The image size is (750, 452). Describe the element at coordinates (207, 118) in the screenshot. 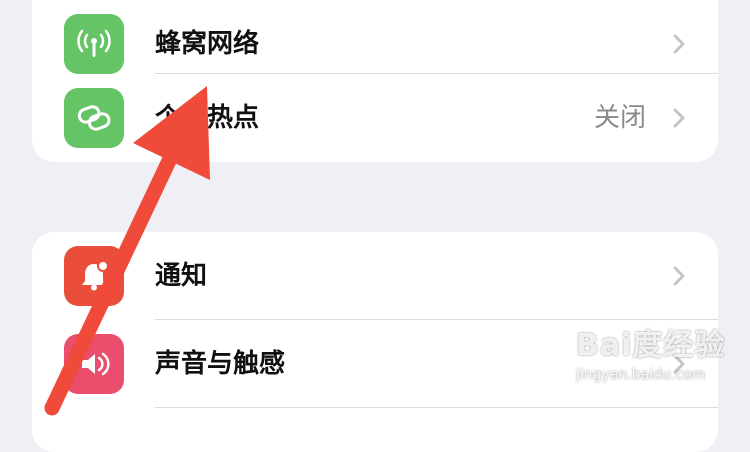

I see `personal-hotspot-label: 个人热点` at that location.